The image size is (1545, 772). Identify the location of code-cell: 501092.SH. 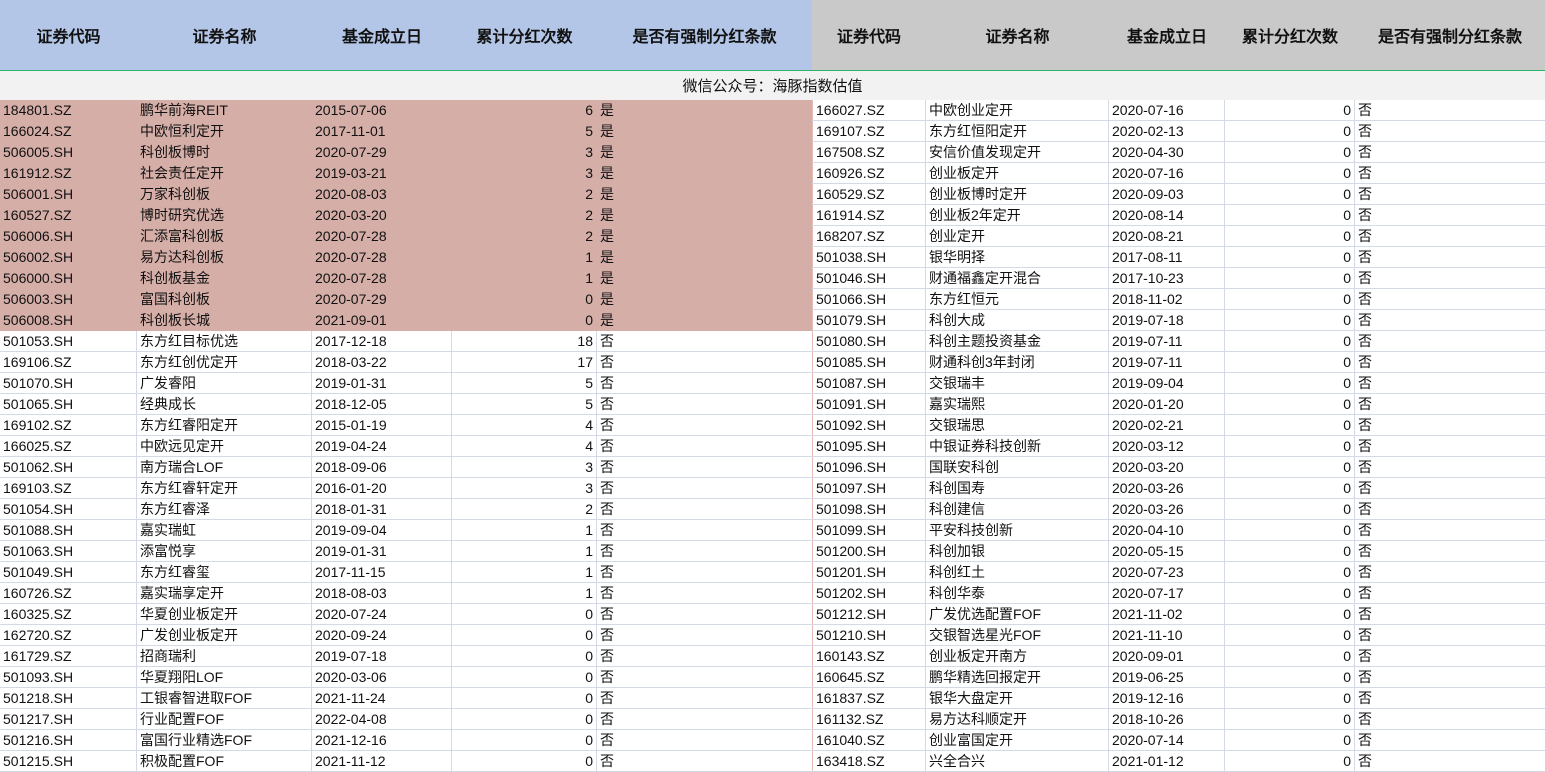
(869, 425).